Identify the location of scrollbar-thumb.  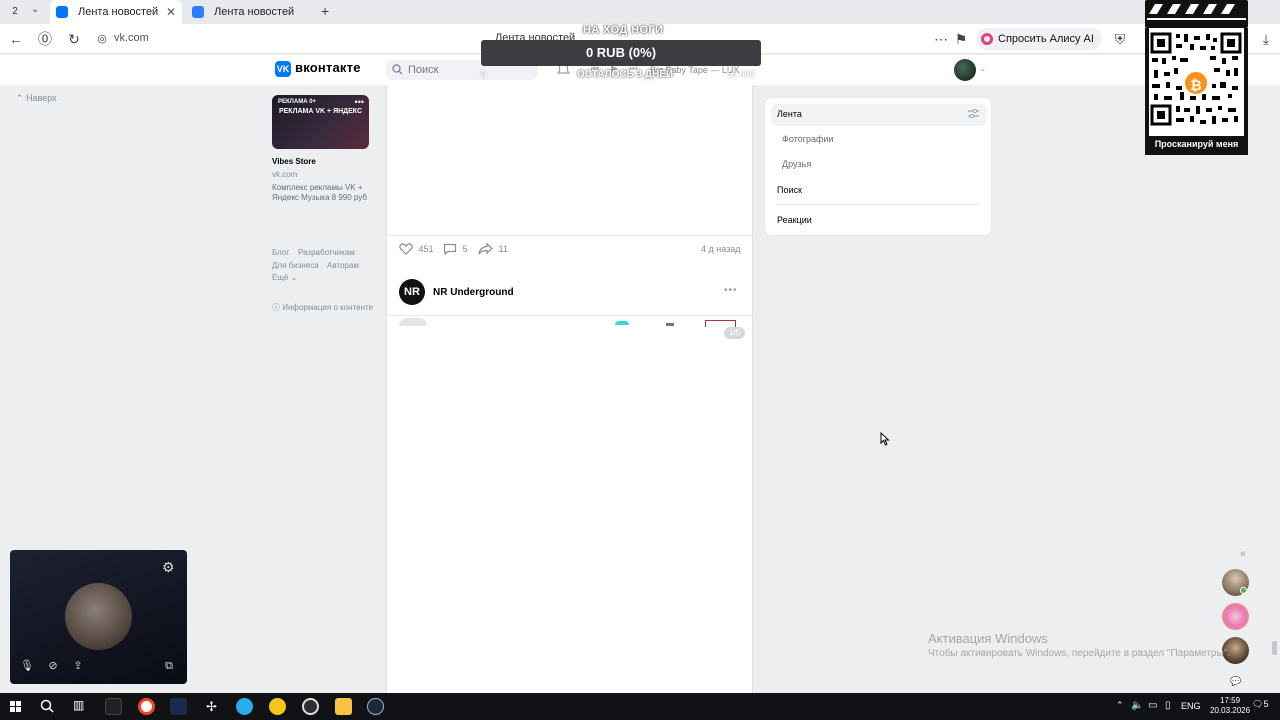
(1274, 648).